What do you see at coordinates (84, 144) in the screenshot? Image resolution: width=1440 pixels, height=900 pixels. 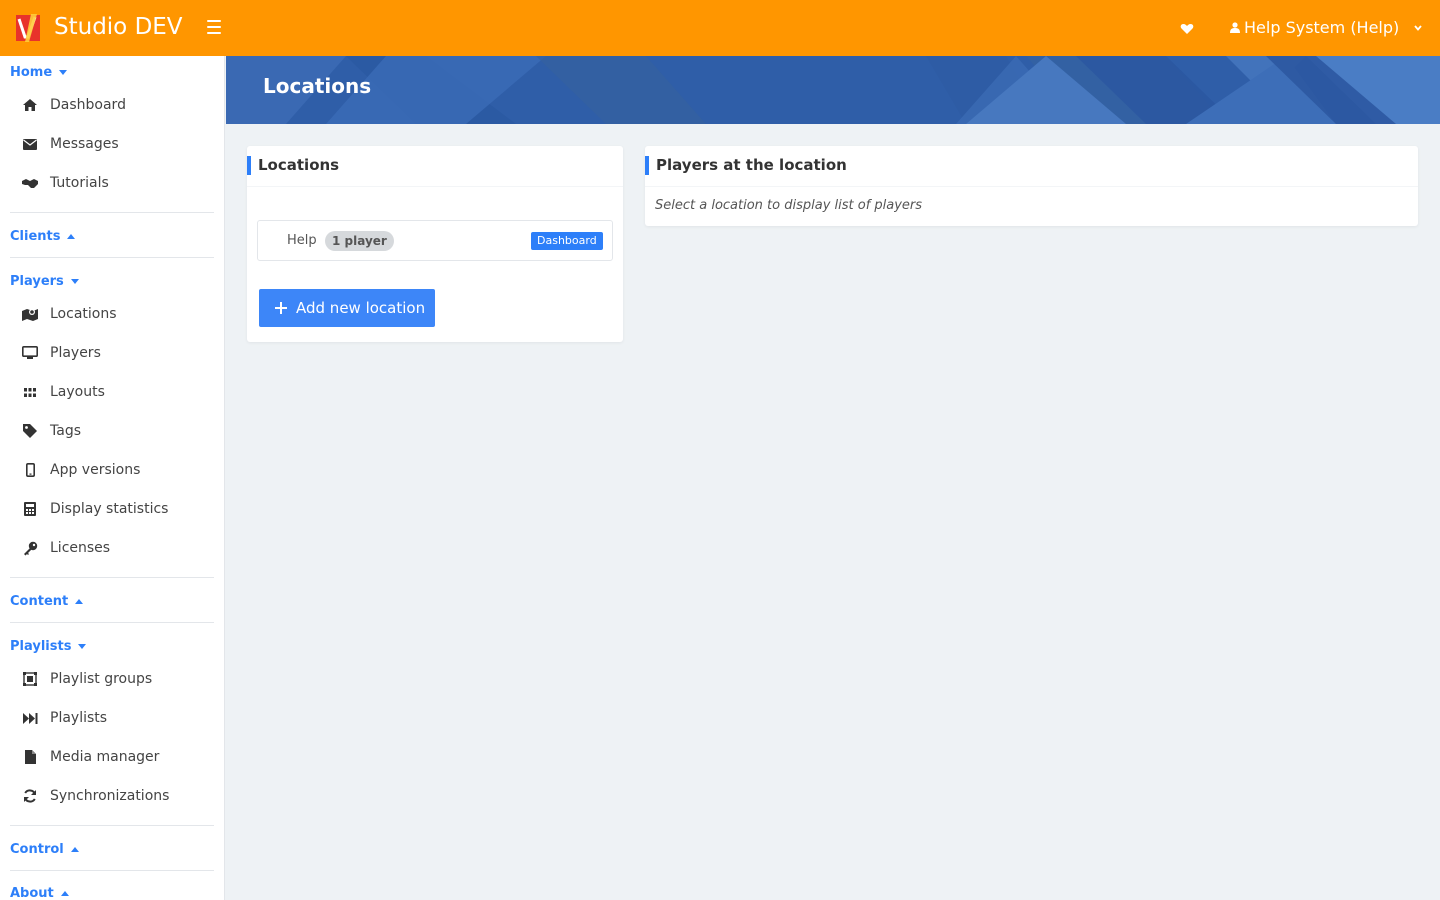 I see `sidebar-item-label: Messages` at bounding box center [84, 144].